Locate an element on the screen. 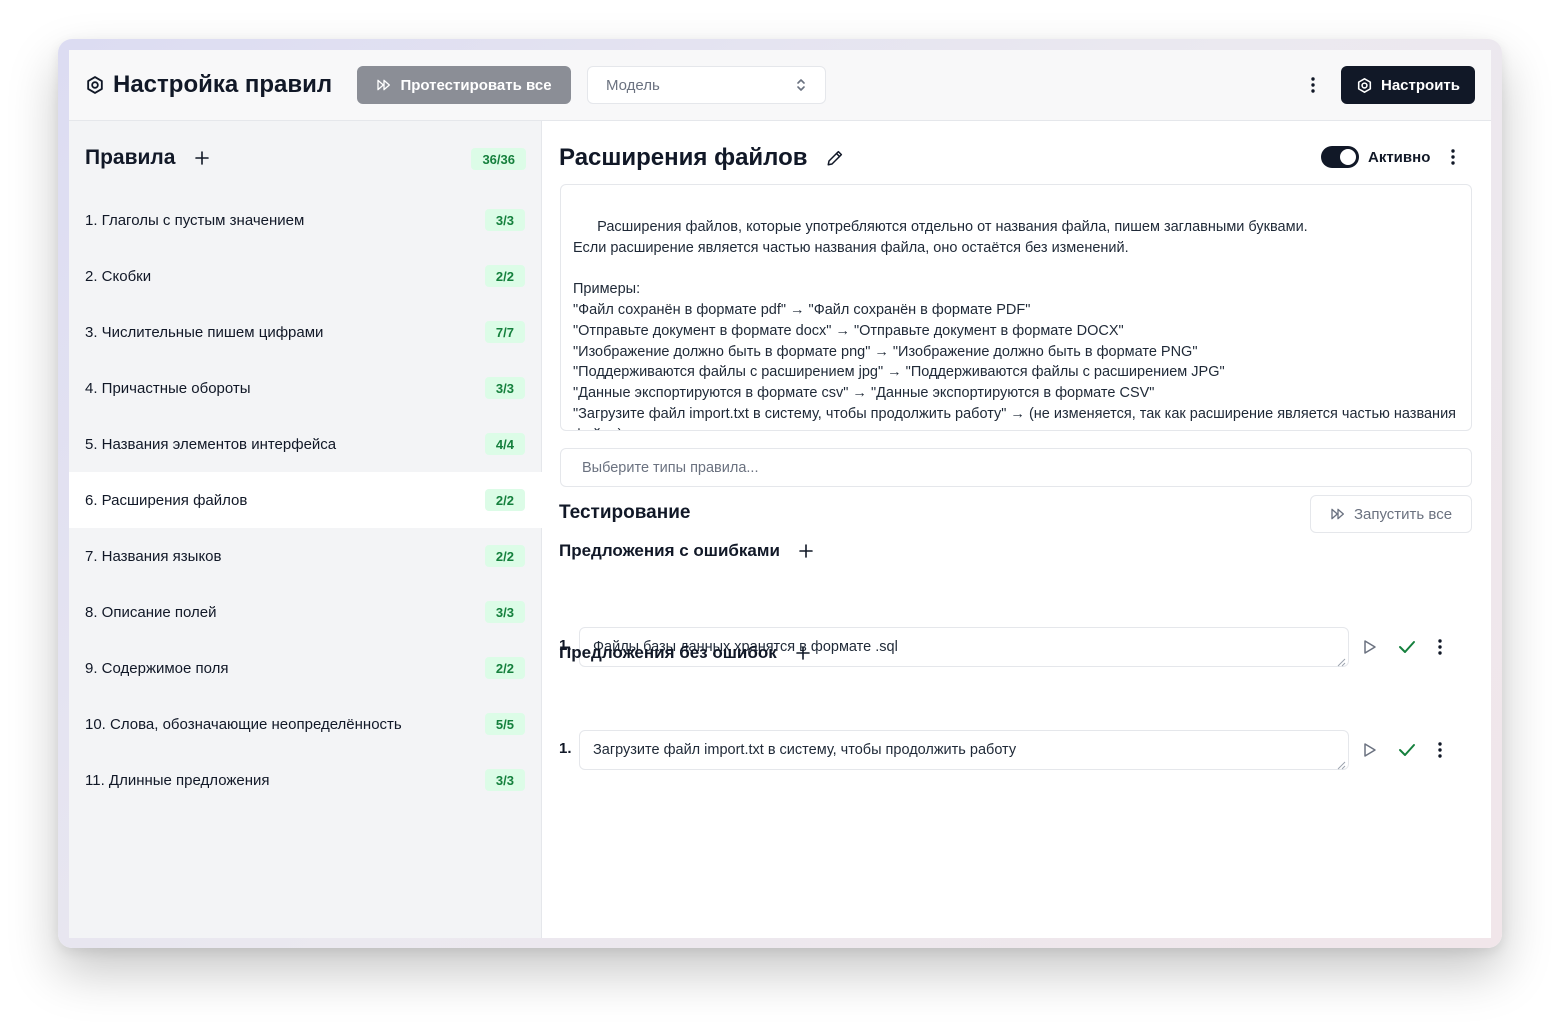  app-title-text: Настройка правил is located at coordinates (223, 84).